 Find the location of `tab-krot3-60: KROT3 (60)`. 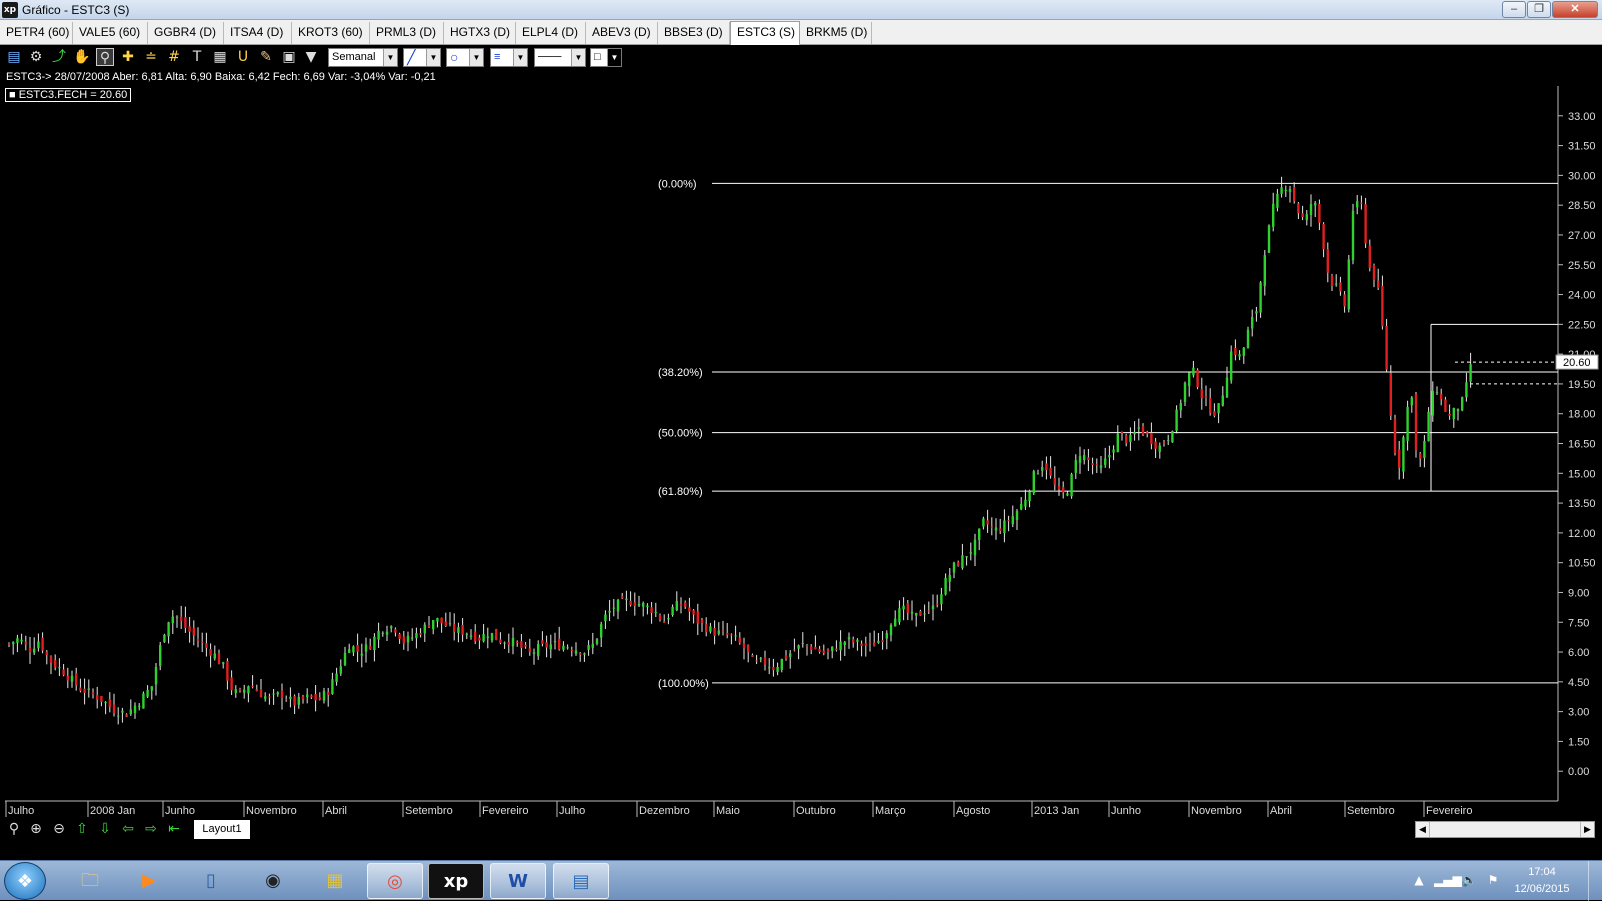

tab-krot3-60: KROT3 (60) is located at coordinates (331, 33).